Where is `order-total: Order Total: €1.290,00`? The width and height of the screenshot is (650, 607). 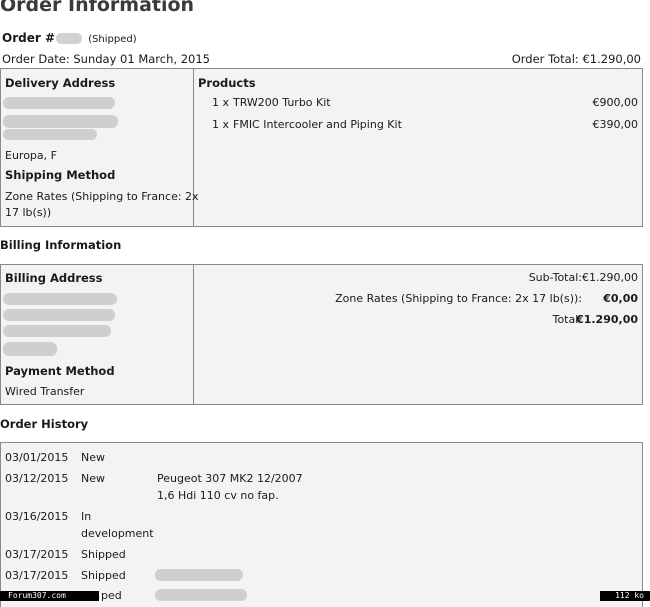 order-total: Order Total: €1.290,00 is located at coordinates (576, 59).